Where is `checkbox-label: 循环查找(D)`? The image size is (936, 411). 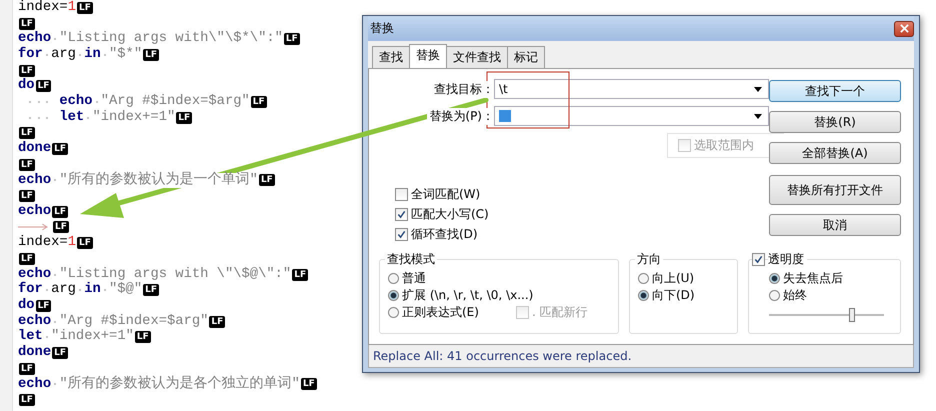
checkbox-label: 循环查找(D) is located at coordinates (444, 234).